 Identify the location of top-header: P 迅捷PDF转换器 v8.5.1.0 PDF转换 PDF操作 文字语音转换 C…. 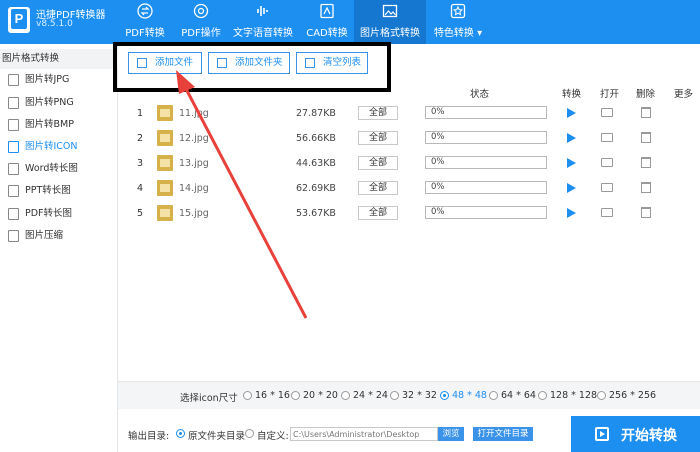
(350, 22).